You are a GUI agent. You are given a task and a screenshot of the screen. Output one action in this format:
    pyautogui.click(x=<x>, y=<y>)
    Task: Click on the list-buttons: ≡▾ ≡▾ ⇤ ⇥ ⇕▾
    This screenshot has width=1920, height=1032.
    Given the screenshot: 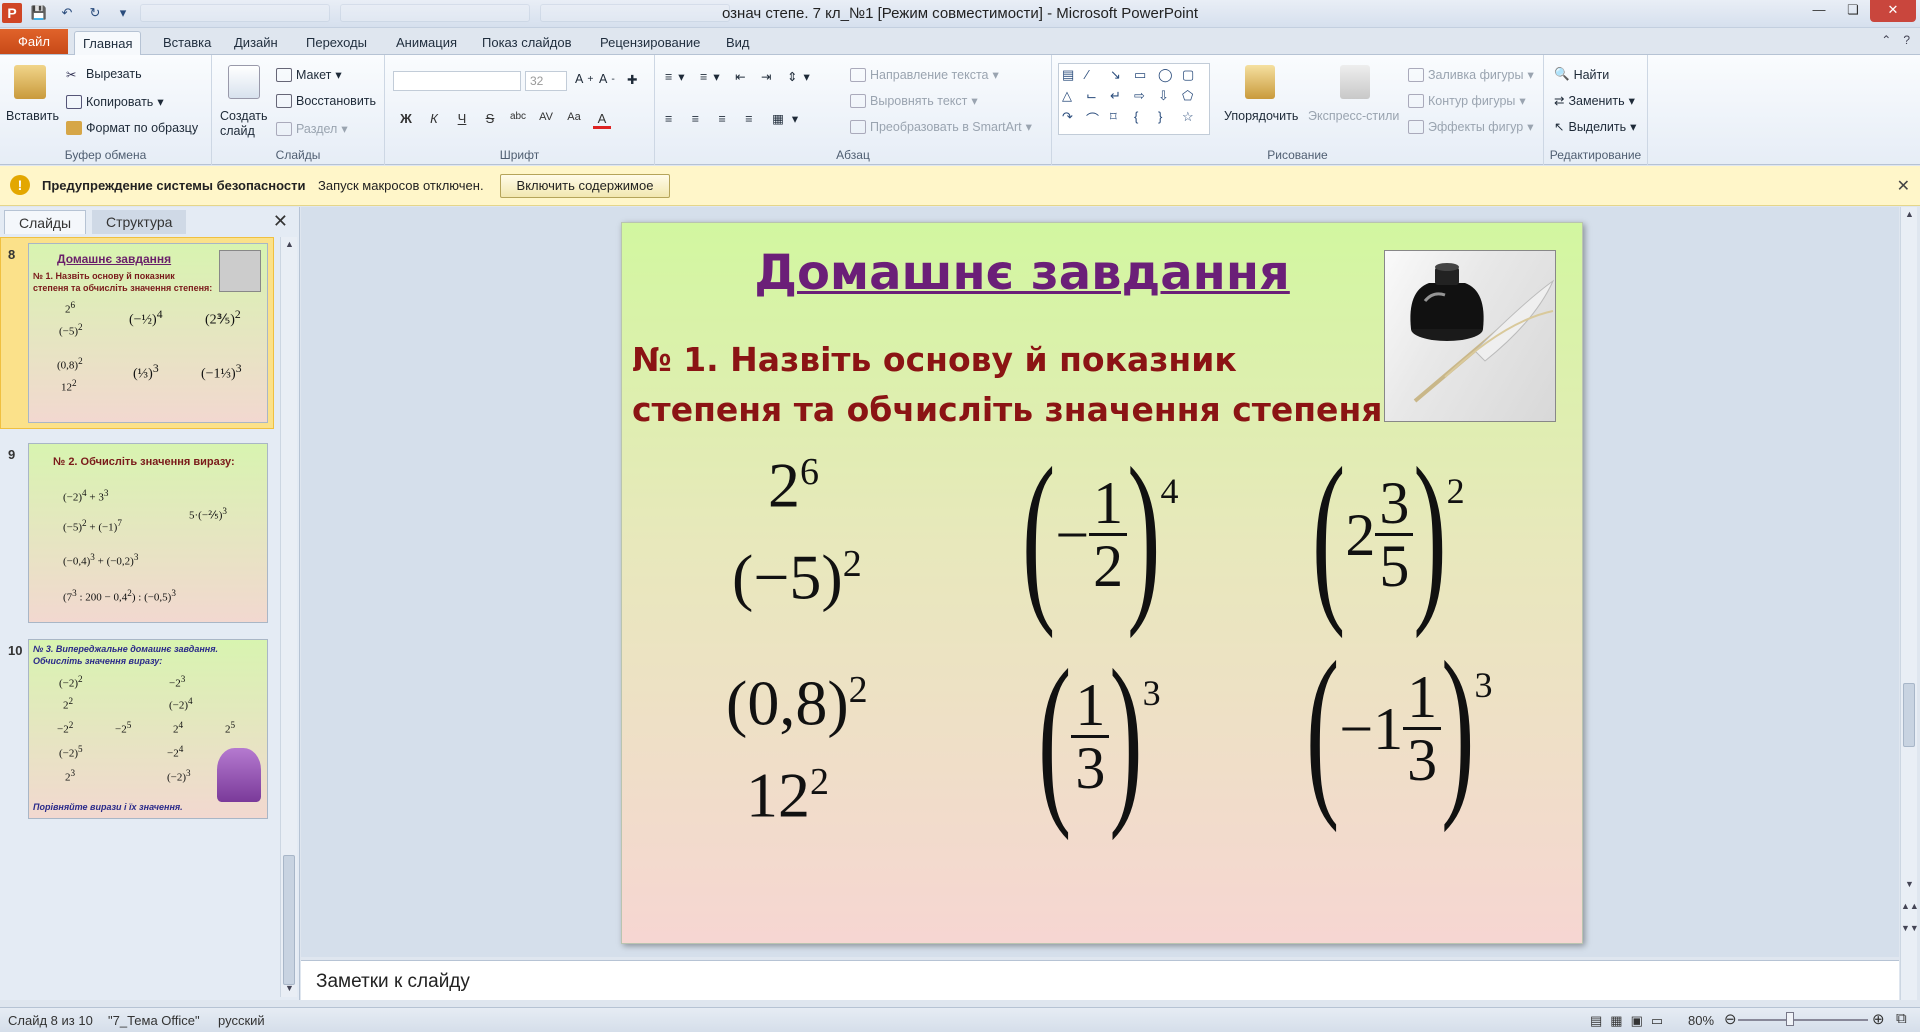 What is the action you would take?
    pyautogui.click(x=740, y=76)
    